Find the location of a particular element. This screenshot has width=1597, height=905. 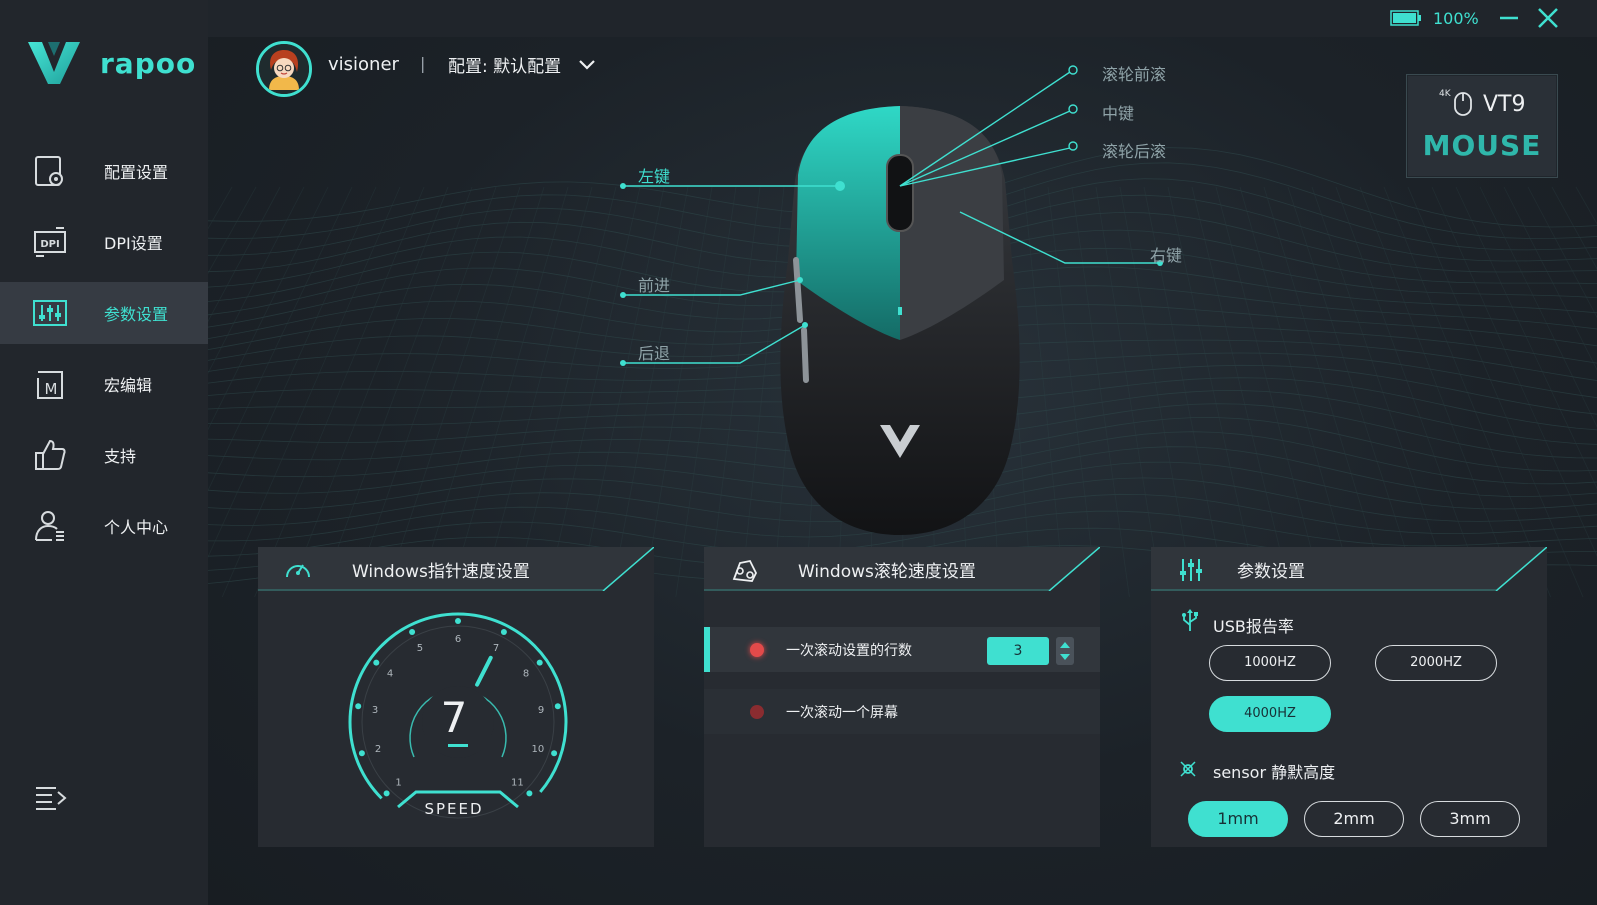

panel-title: 参数设置 is located at coordinates (1271, 572).